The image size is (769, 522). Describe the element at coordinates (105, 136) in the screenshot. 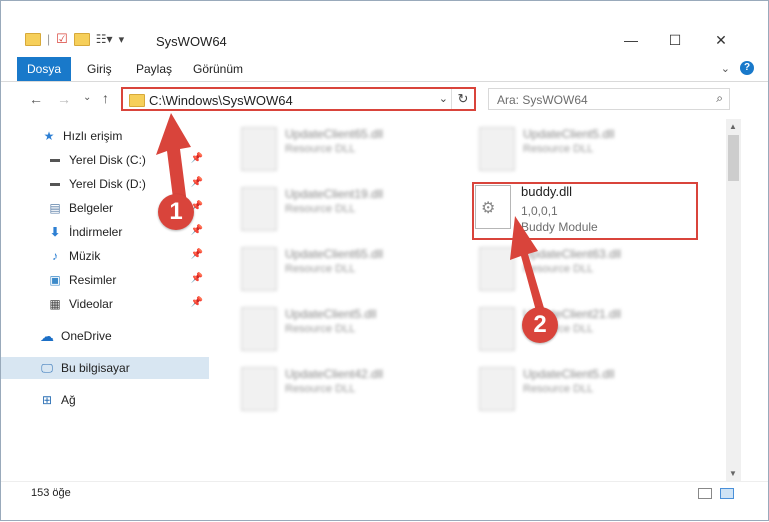

I see `sidebar-item-quick-access: ★ Hızlı erişim` at that location.